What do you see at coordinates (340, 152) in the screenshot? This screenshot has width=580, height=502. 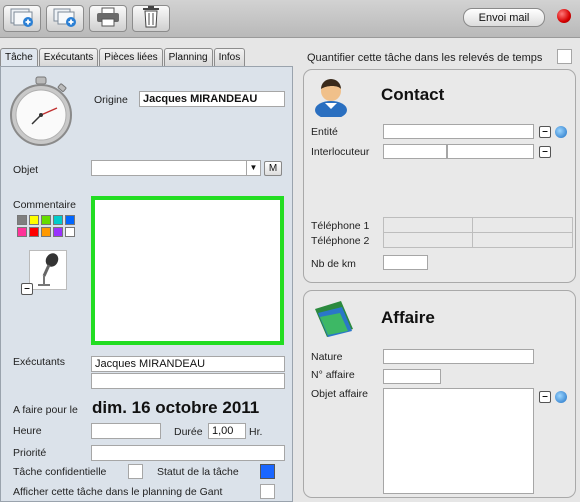 I see `interlocuteur-label: Interlocuteur` at bounding box center [340, 152].